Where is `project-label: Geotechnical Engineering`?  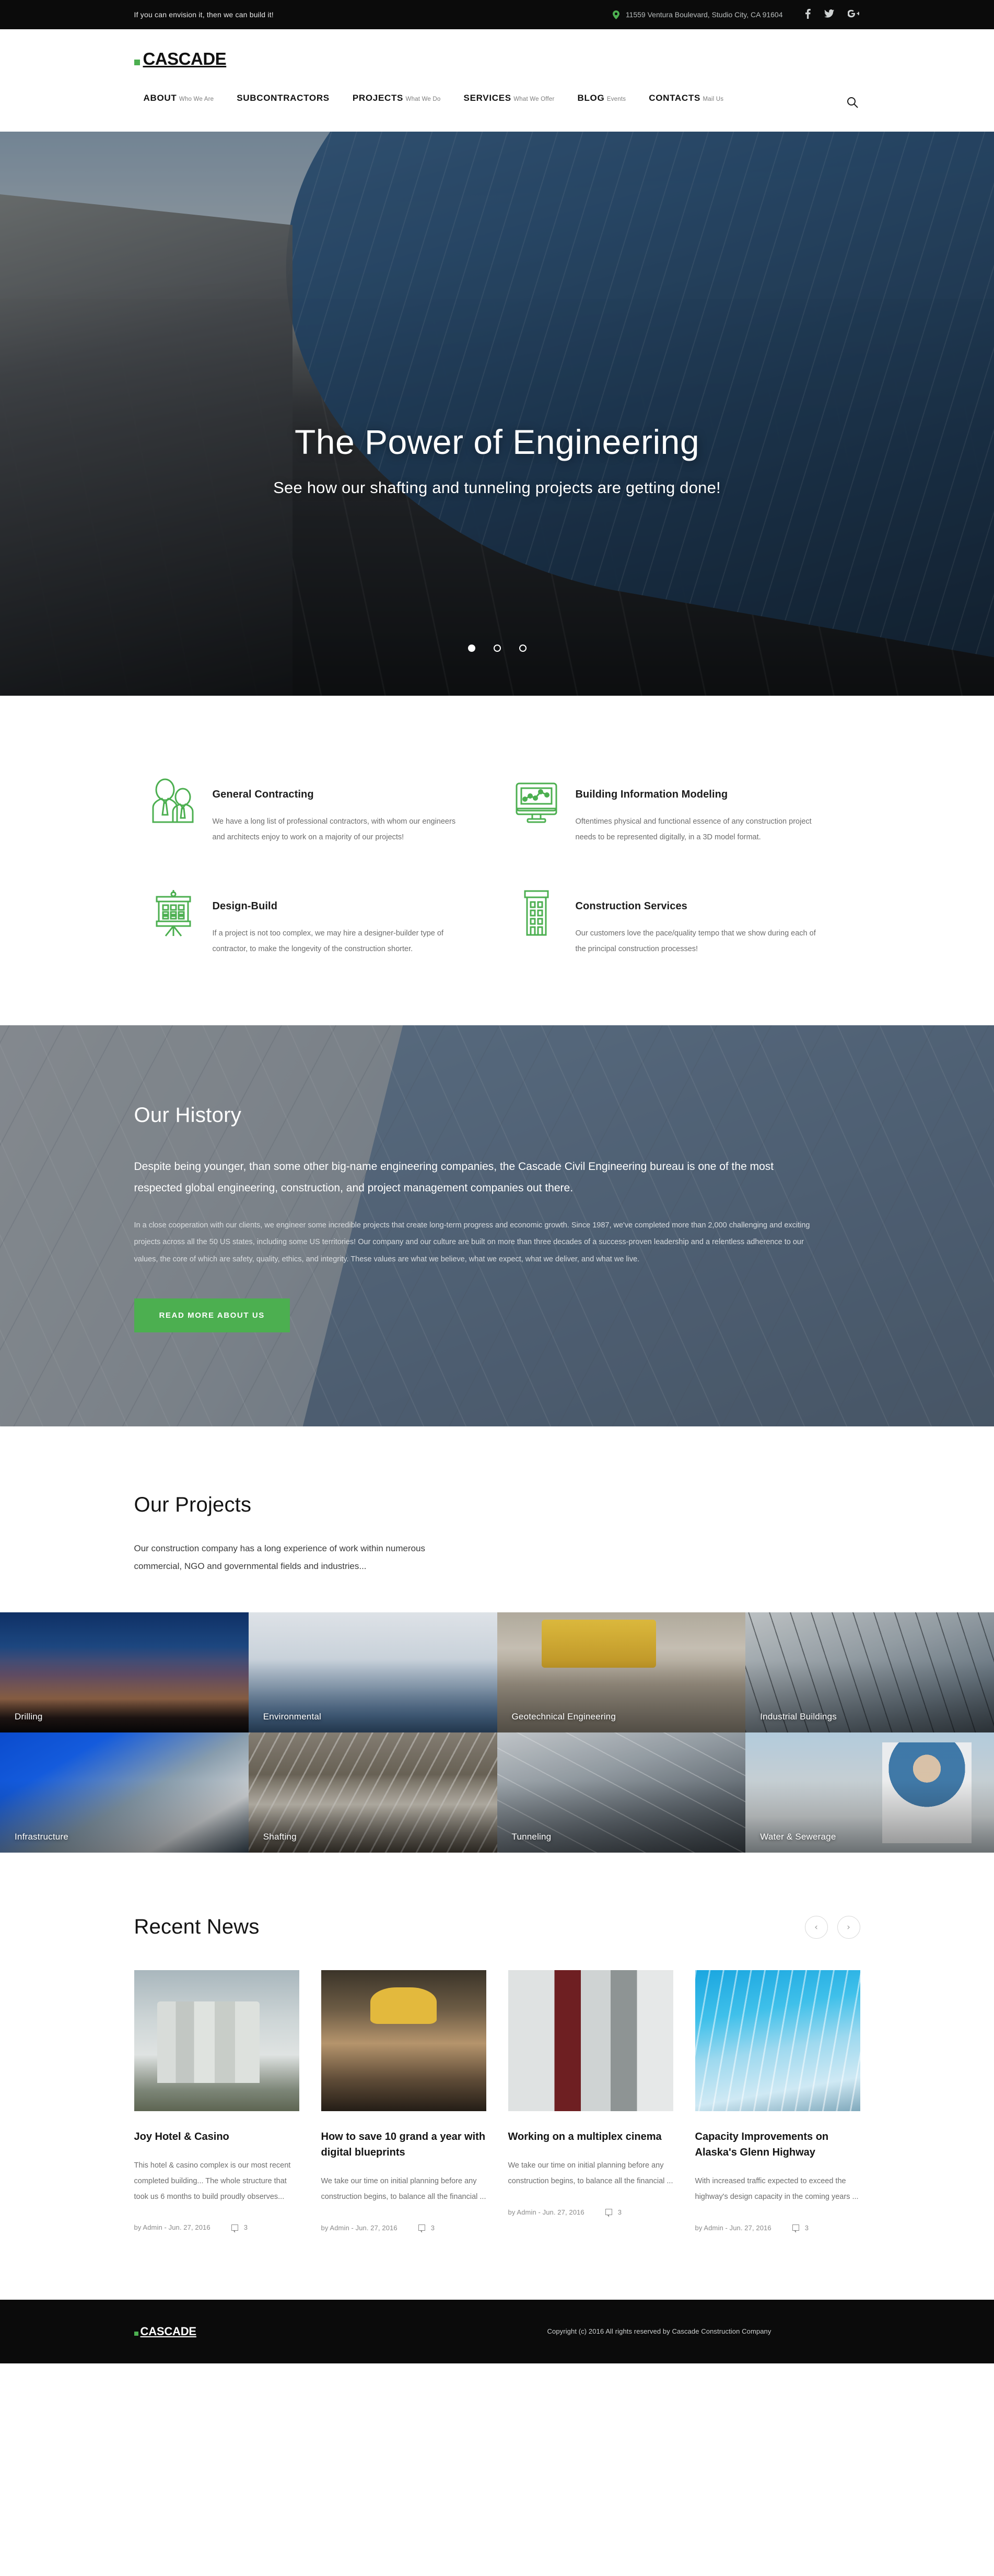
project-label: Geotechnical Engineering is located at coordinates (563, 1716).